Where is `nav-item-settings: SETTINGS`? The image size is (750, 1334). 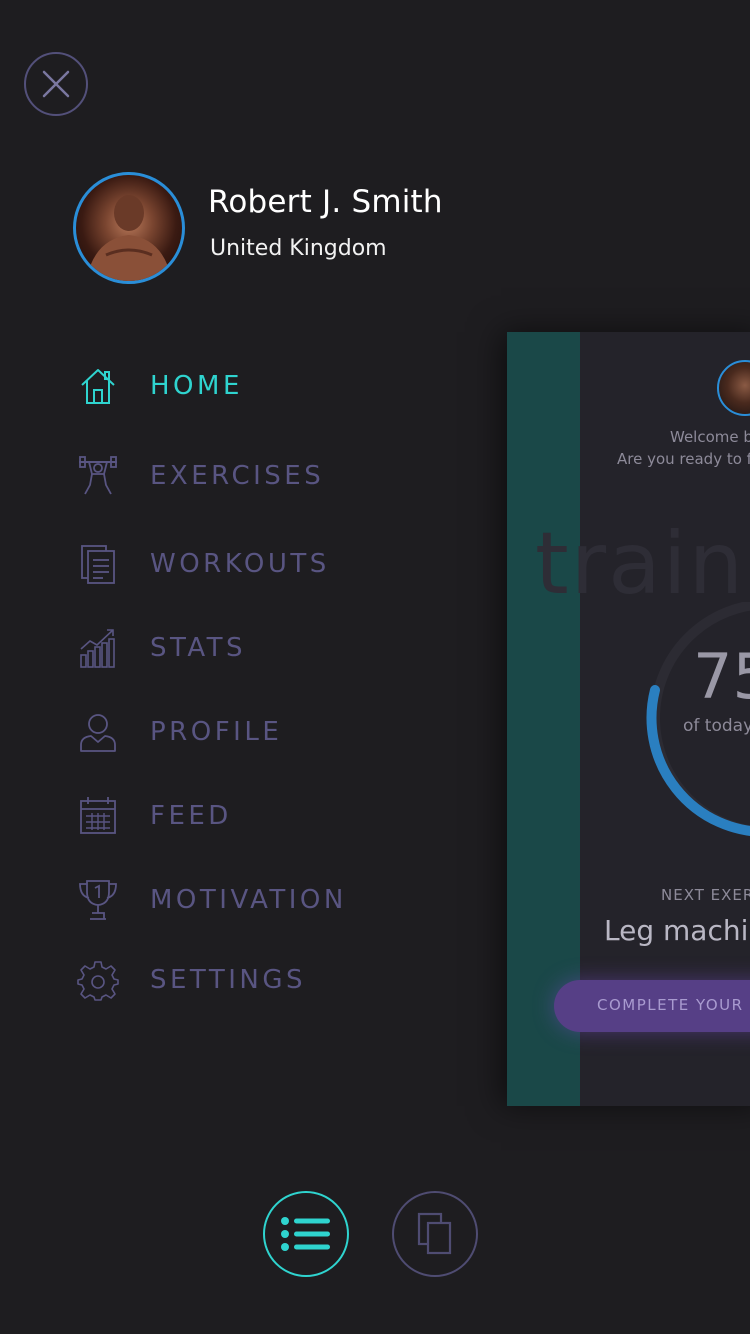
nav-item-settings: SETTINGS is located at coordinates (250, 980).